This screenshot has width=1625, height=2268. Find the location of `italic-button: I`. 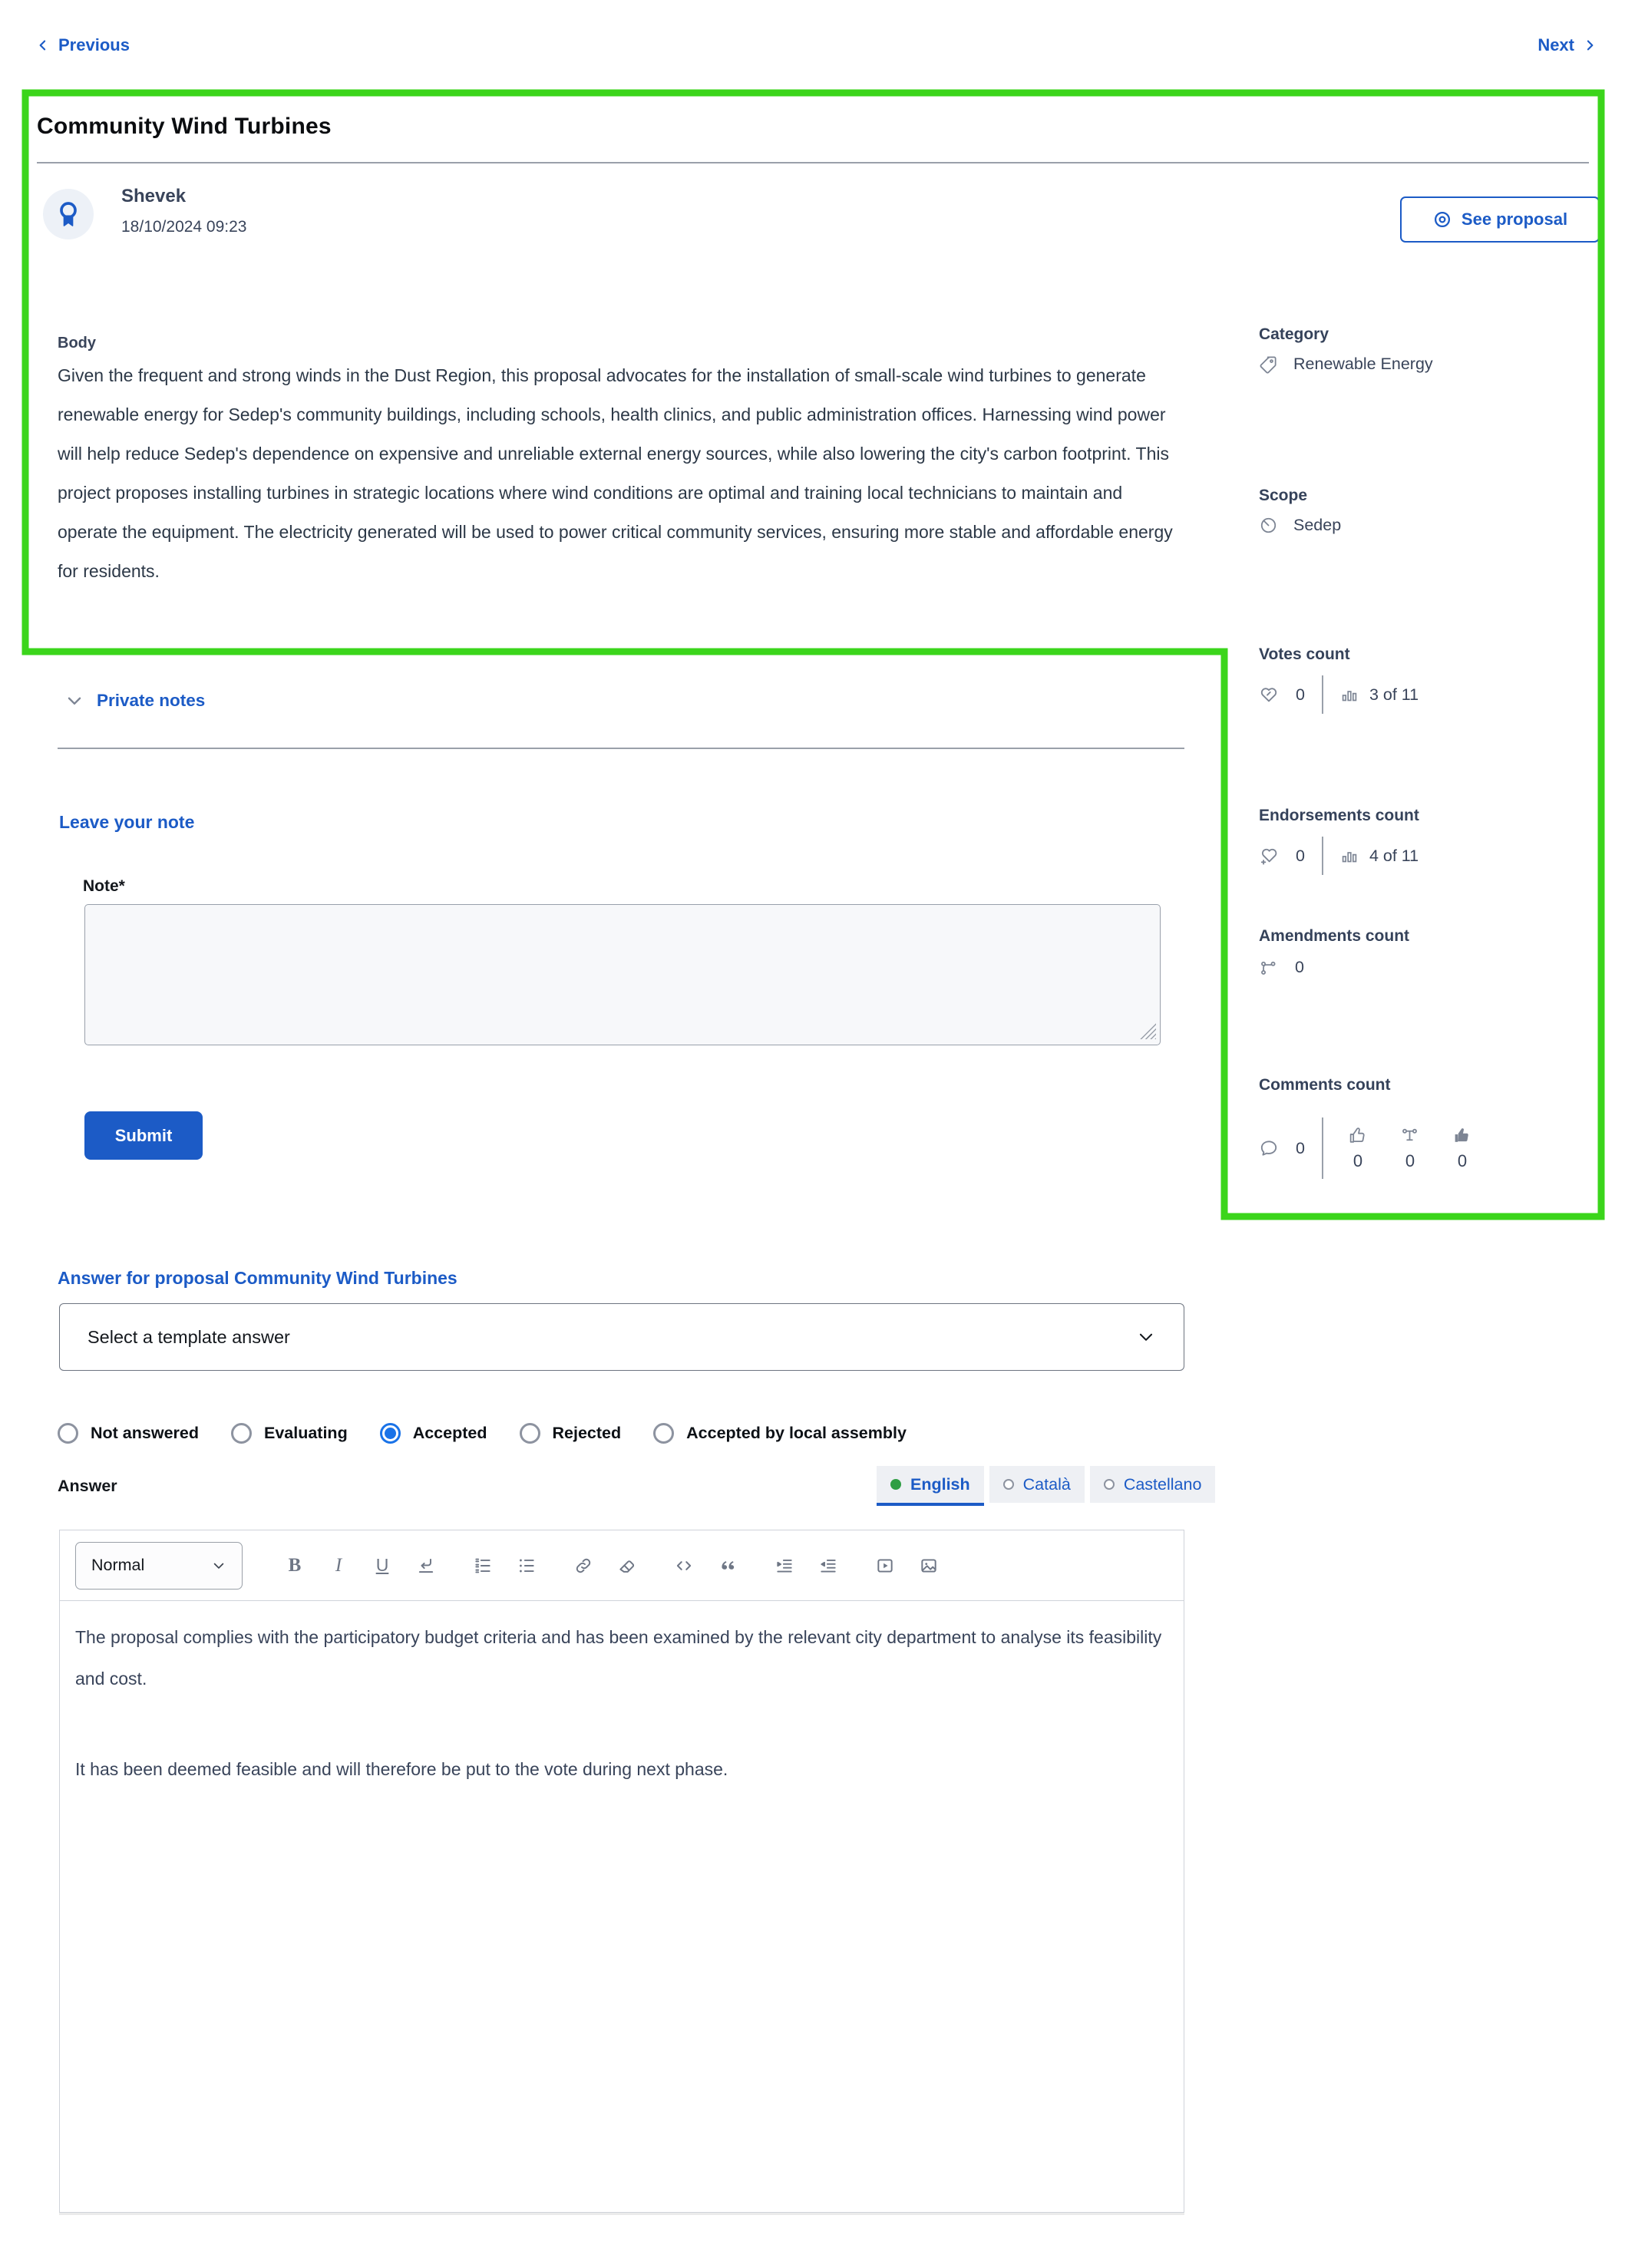

italic-button: I is located at coordinates (338, 1566).